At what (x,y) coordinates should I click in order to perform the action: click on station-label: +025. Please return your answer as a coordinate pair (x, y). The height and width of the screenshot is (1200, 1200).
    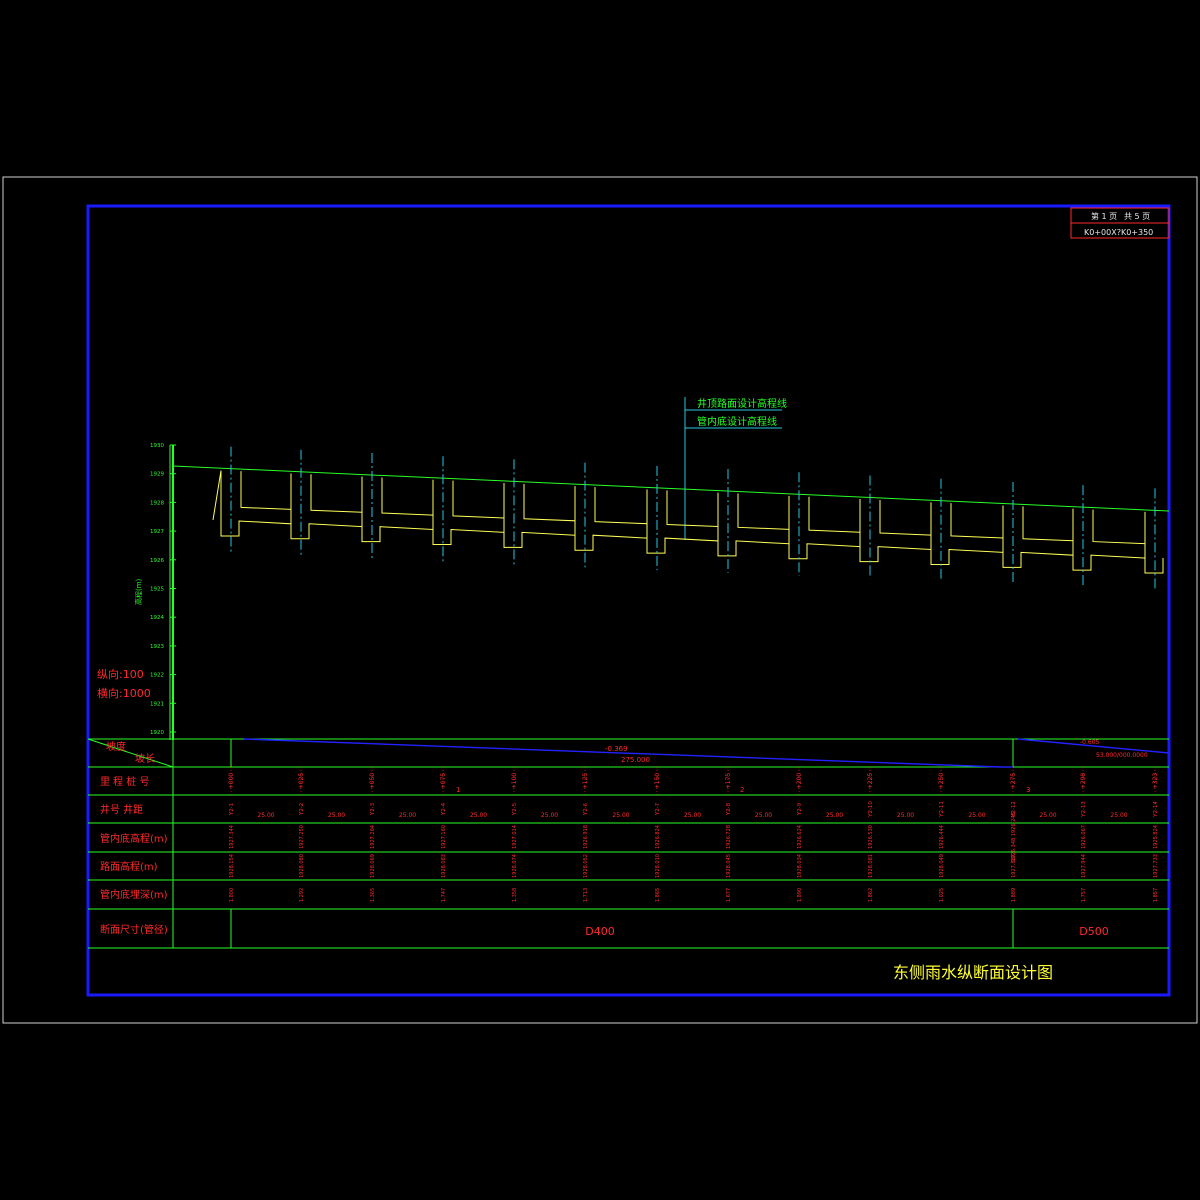
    Looking at the image, I should click on (301, 781).